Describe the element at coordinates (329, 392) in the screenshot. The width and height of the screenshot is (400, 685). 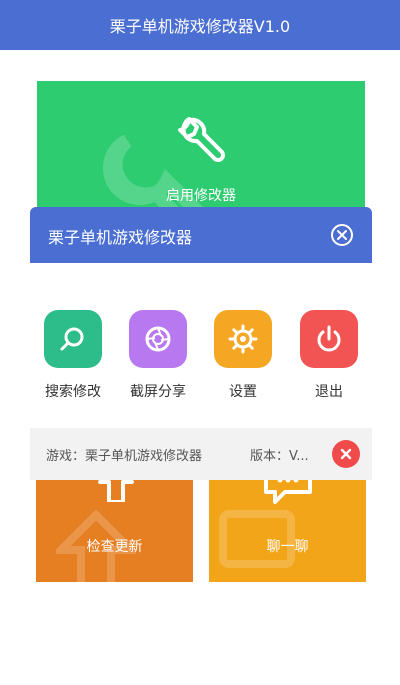
I see `menu-label-exit: 退出` at that location.